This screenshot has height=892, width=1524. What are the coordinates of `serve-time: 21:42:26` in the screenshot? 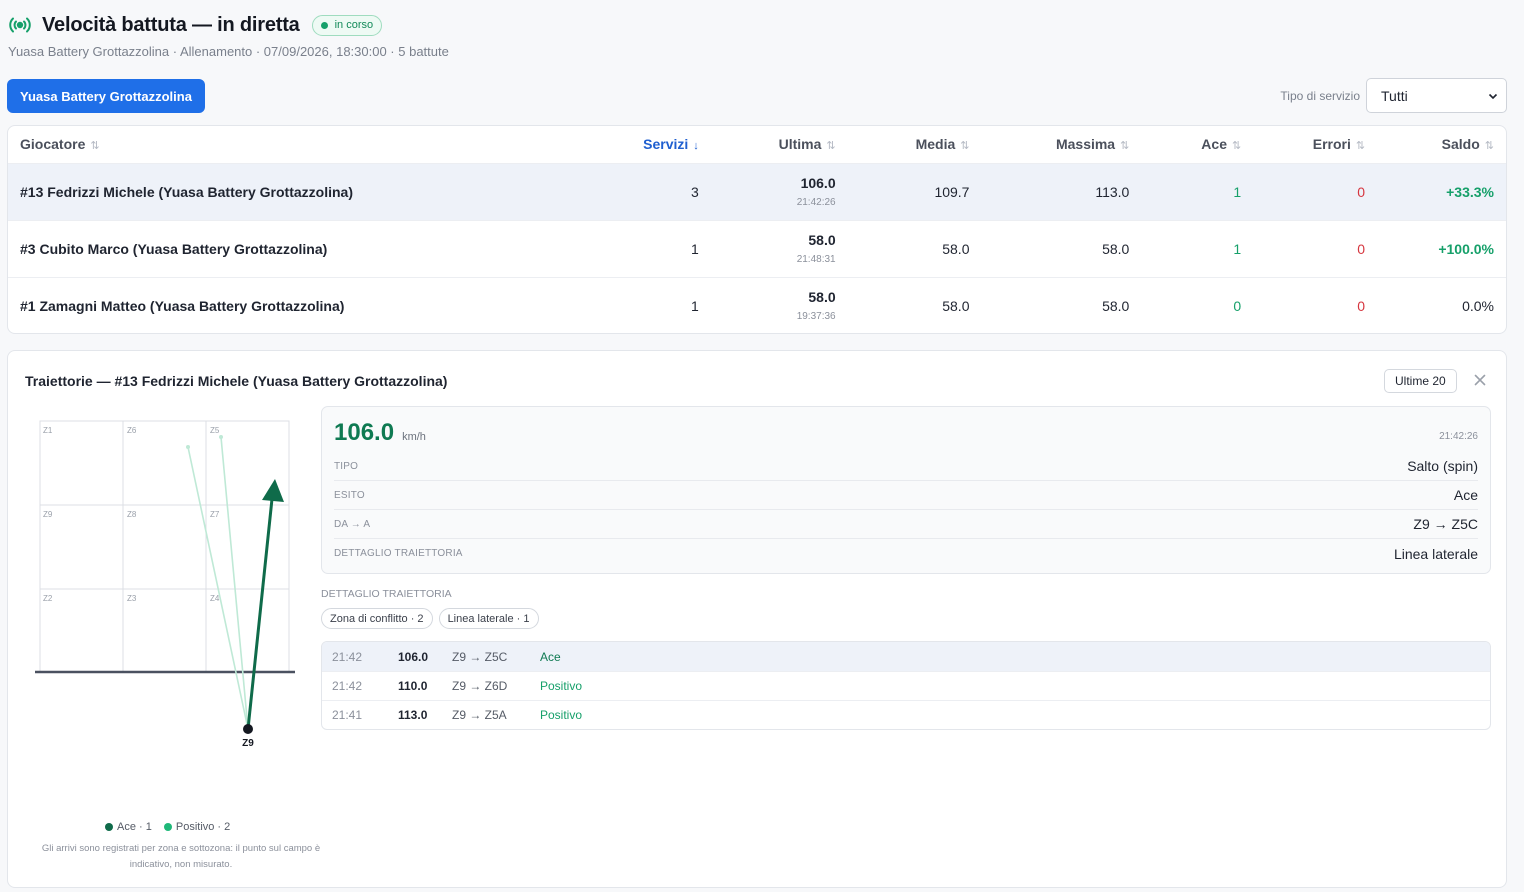 It's located at (1458, 436).